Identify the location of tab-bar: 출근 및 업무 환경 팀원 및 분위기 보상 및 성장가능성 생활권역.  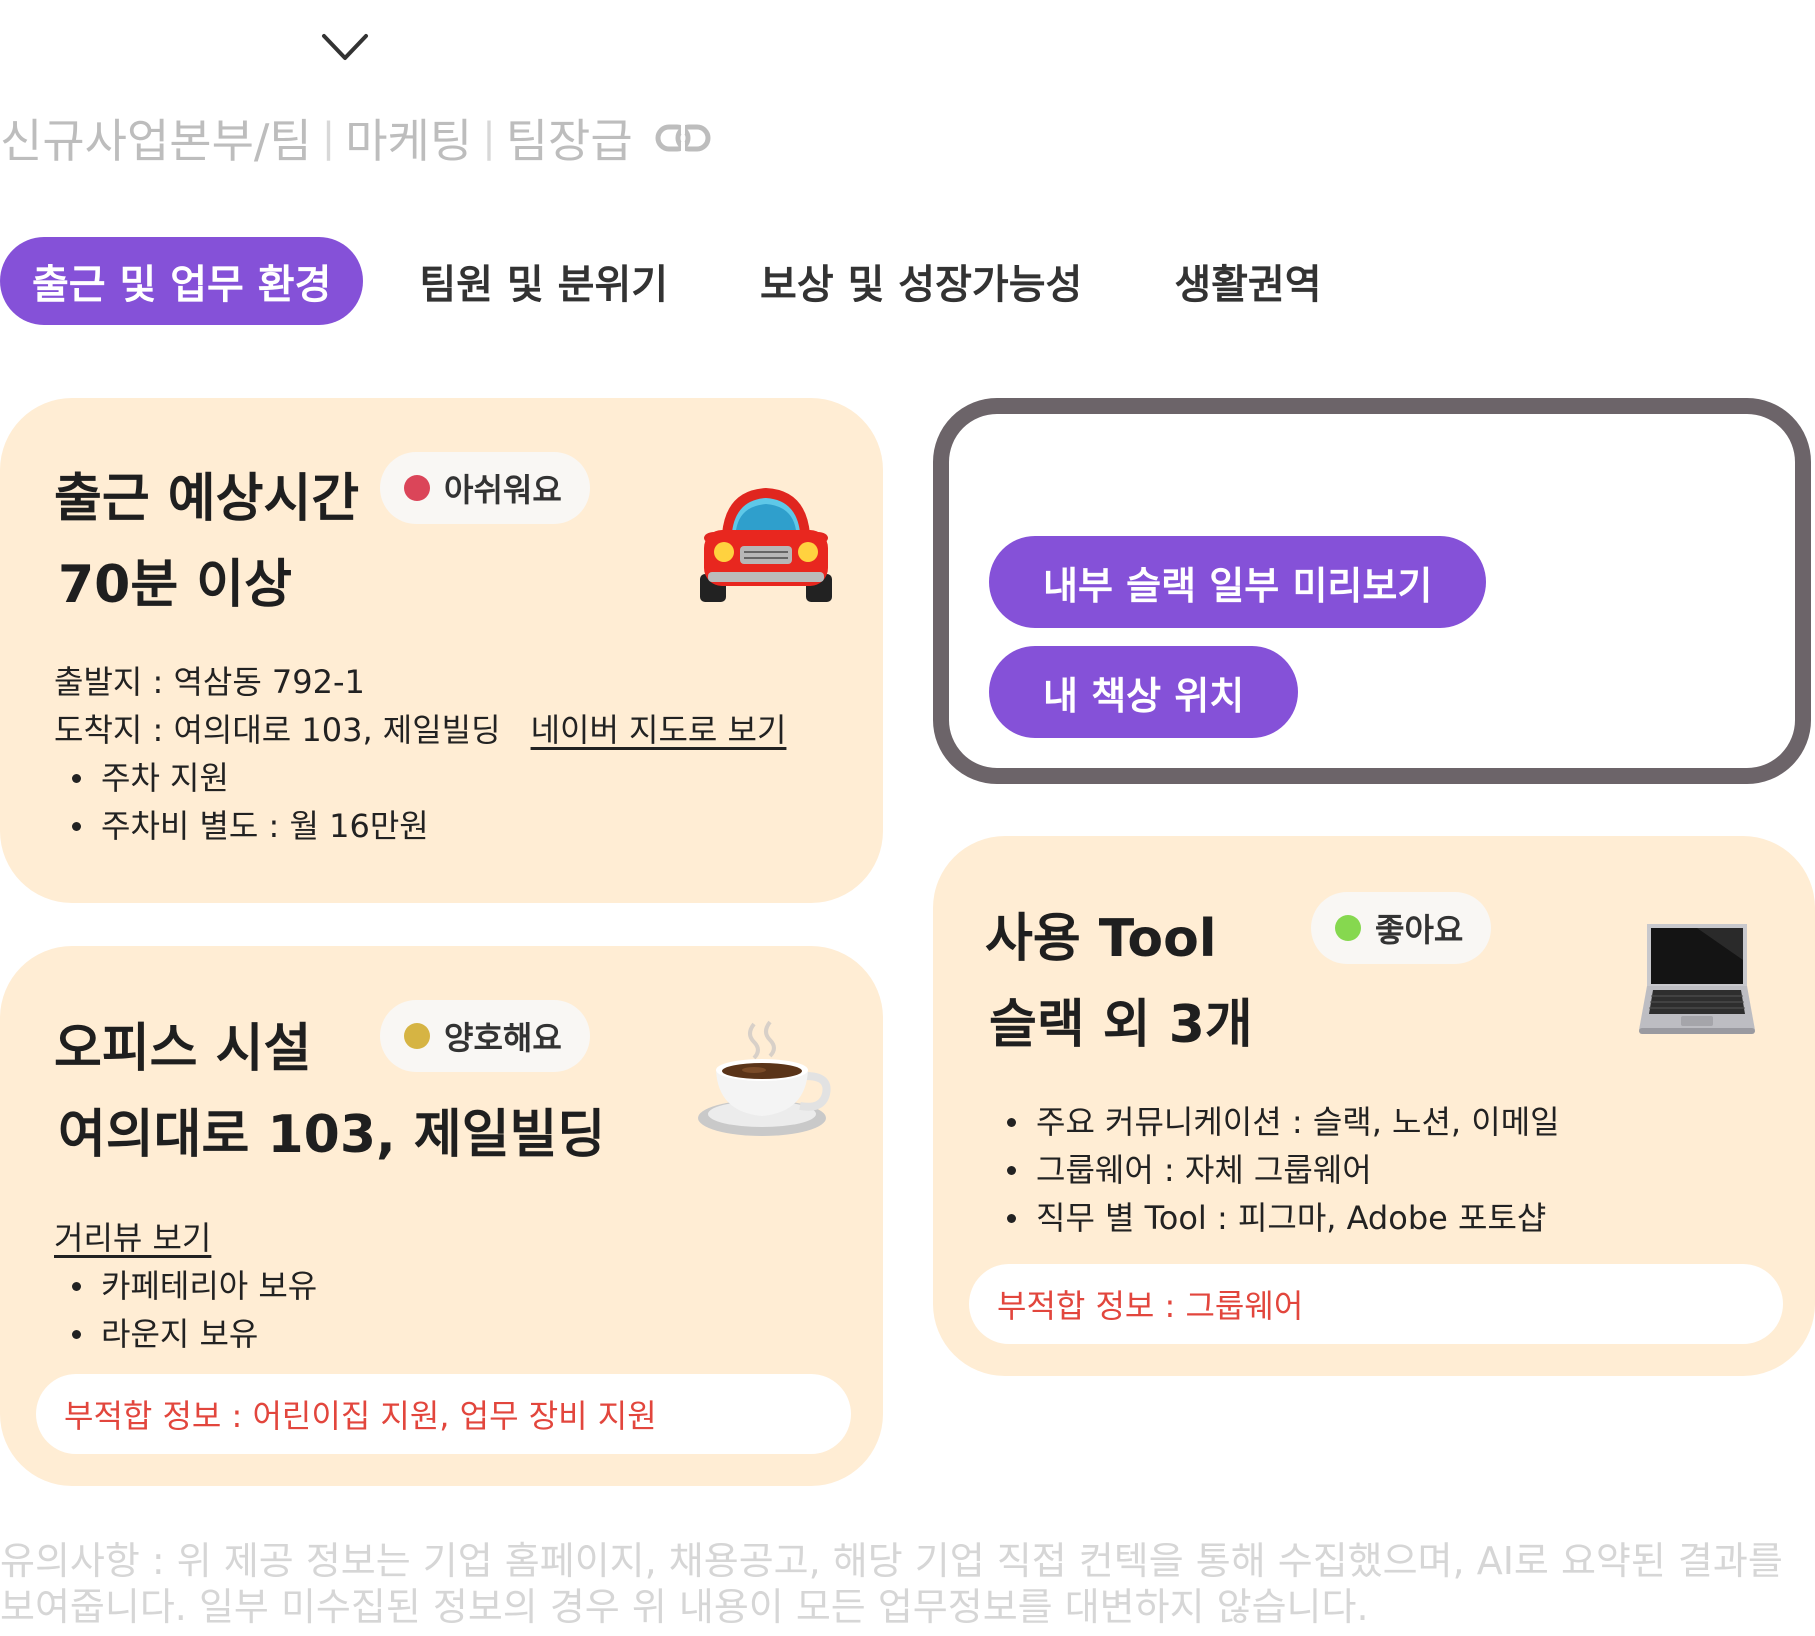
(661, 281).